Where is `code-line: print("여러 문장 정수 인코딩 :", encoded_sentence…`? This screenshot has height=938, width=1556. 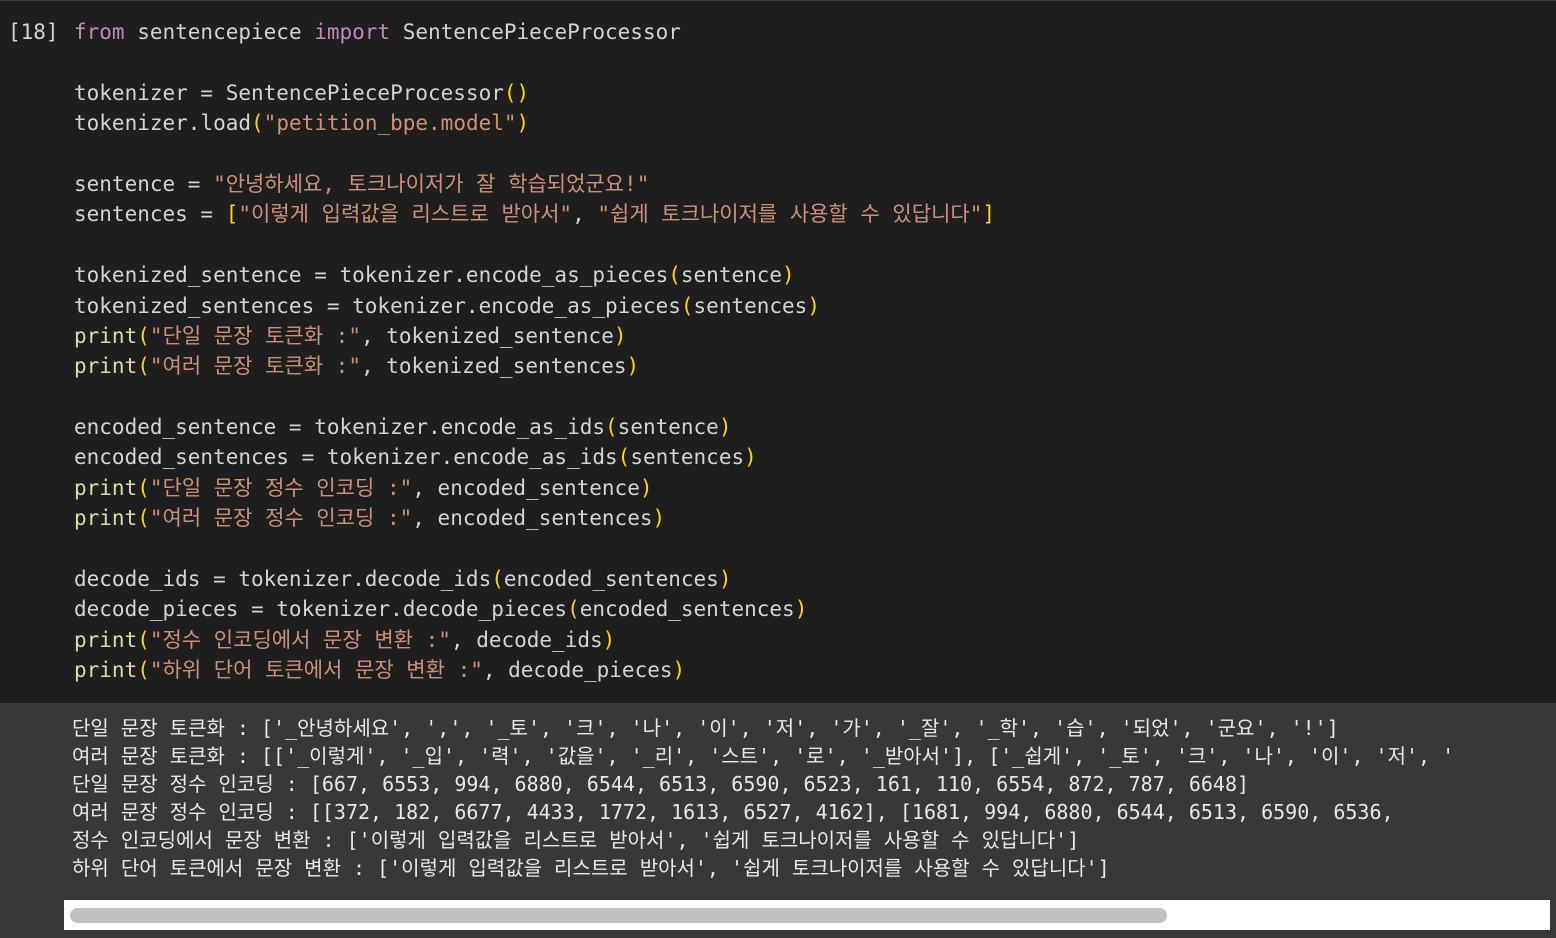
code-line: print("여러 문장 정수 인코딩 :", encoded_sentence… is located at coordinates (809, 518).